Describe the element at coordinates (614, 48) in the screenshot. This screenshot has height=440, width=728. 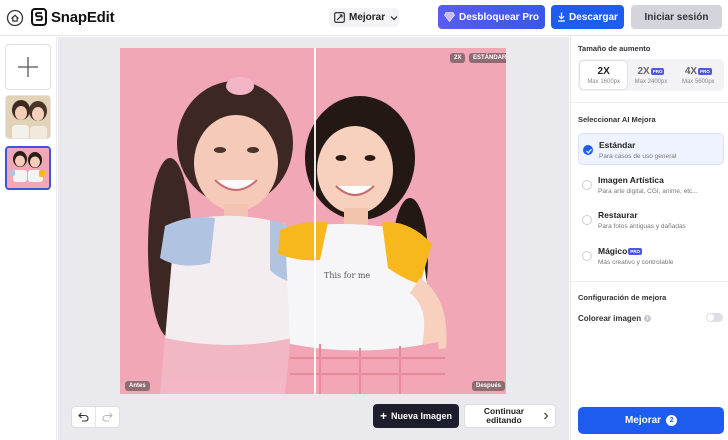
I see `scale-section-title: Tamaño de aumento` at that location.